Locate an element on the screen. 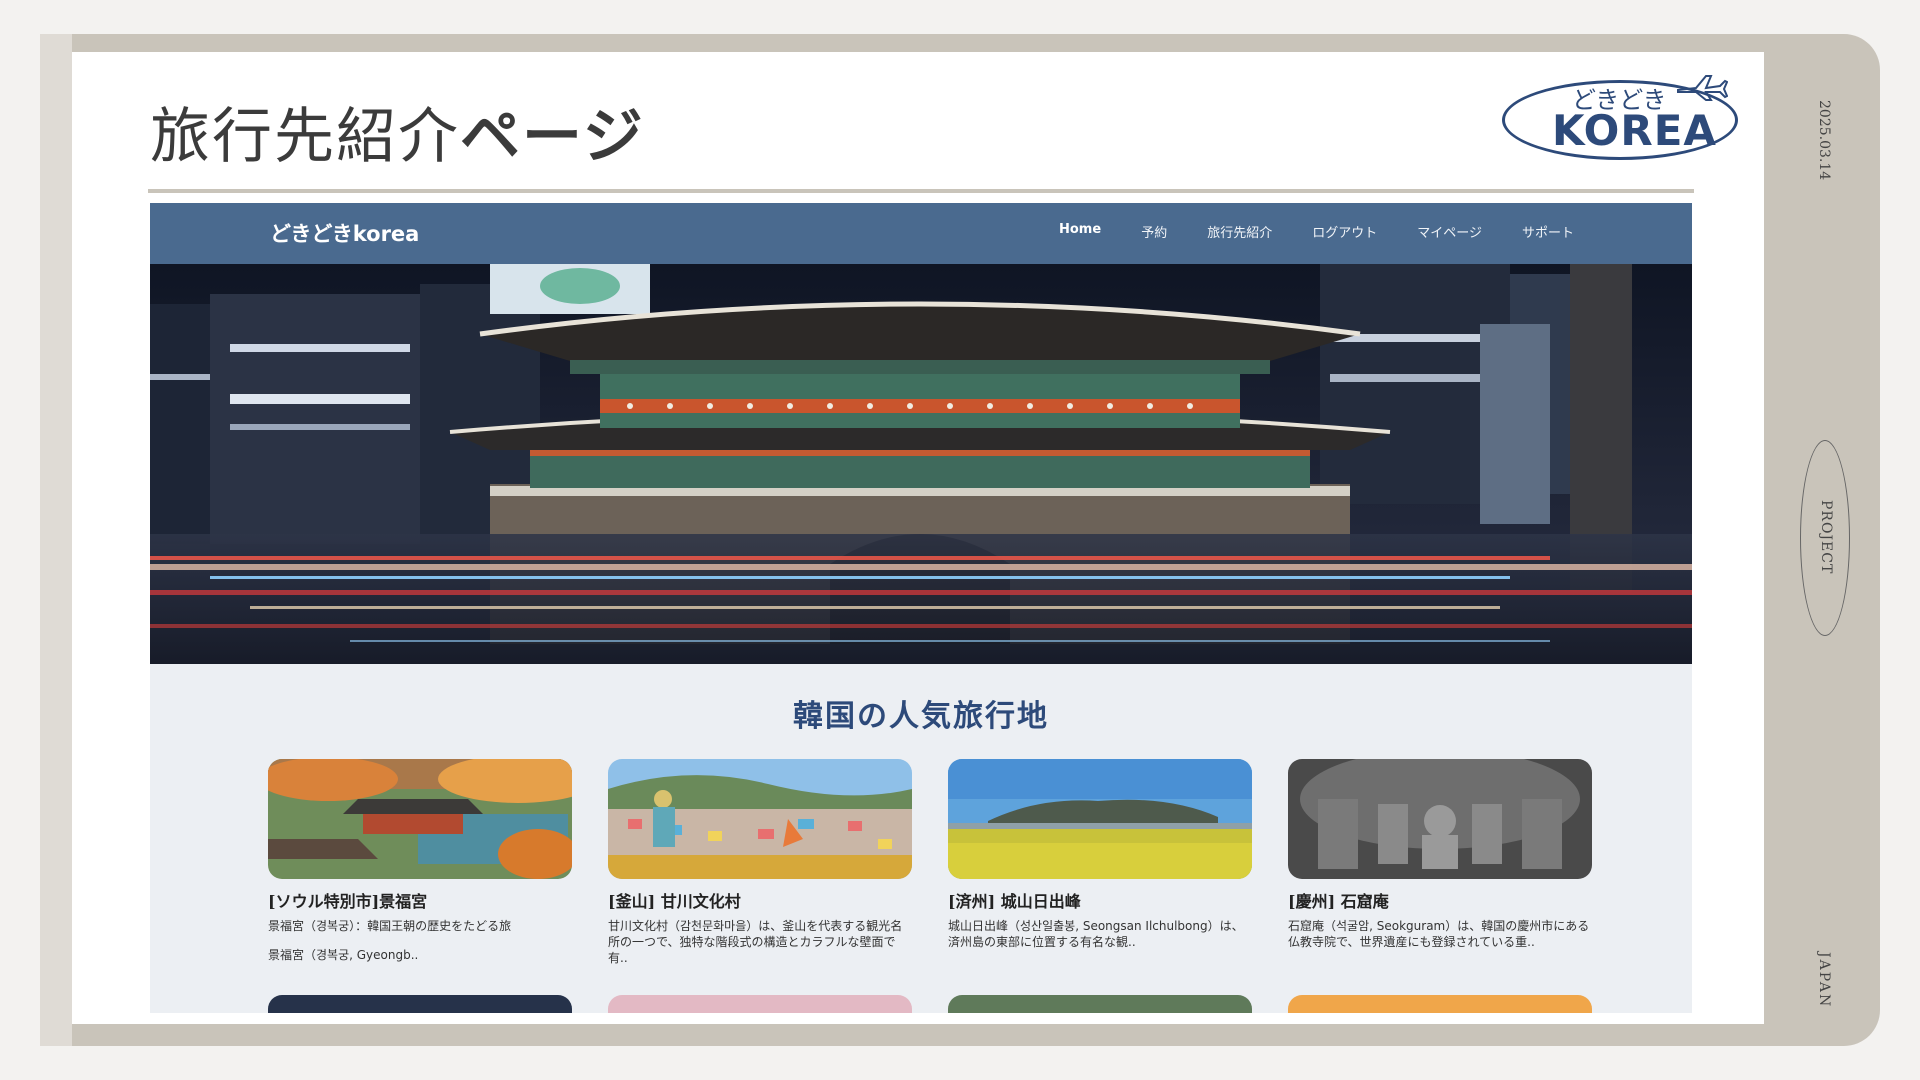 Image resolution: width=1920 pixels, height=1080 pixels. card-title: [ソウル特別市]景福宮 is located at coordinates (420, 900).